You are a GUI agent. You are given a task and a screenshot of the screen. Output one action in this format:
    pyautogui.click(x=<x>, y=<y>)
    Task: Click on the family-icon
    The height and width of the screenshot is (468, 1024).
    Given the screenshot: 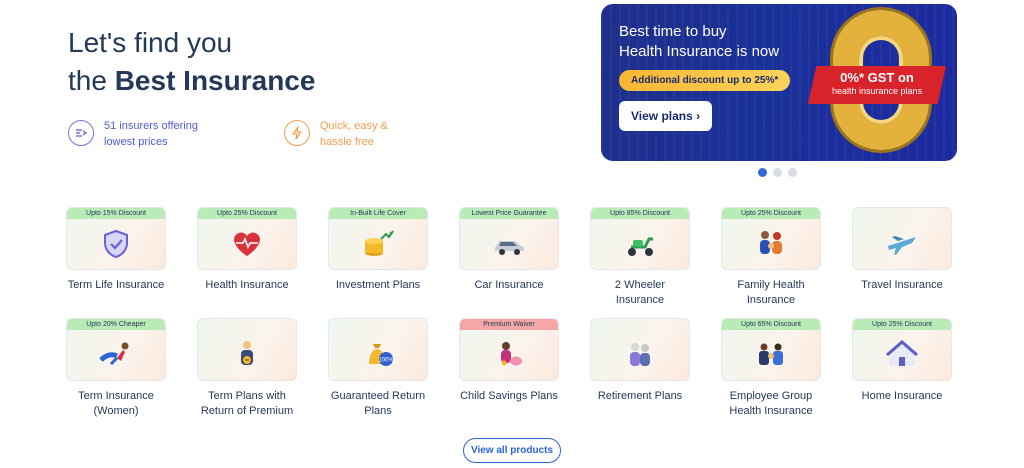 What is the action you would take?
    pyautogui.click(x=771, y=244)
    